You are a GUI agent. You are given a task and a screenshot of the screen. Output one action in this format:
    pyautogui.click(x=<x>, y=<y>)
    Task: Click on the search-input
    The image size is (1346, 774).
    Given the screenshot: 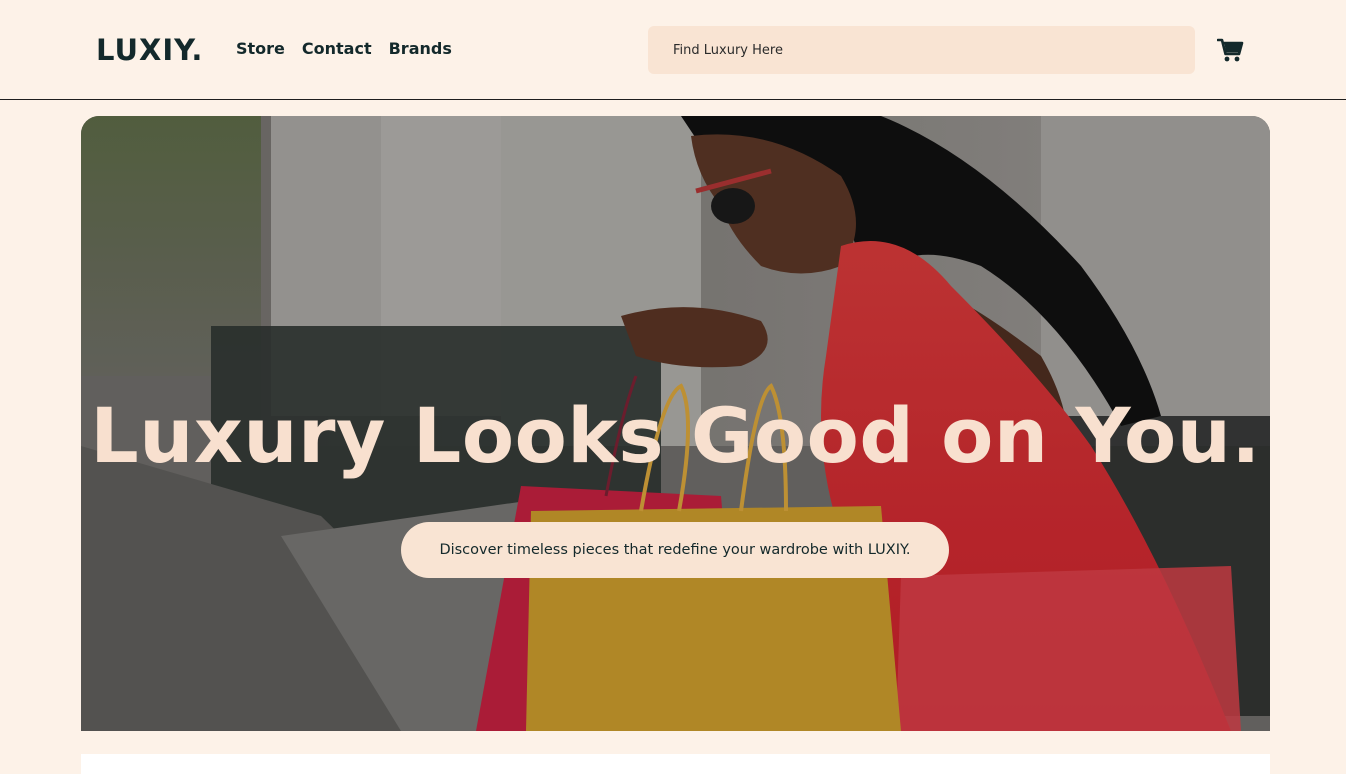 What is the action you would take?
    pyautogui.click(x=933, y=50)
    